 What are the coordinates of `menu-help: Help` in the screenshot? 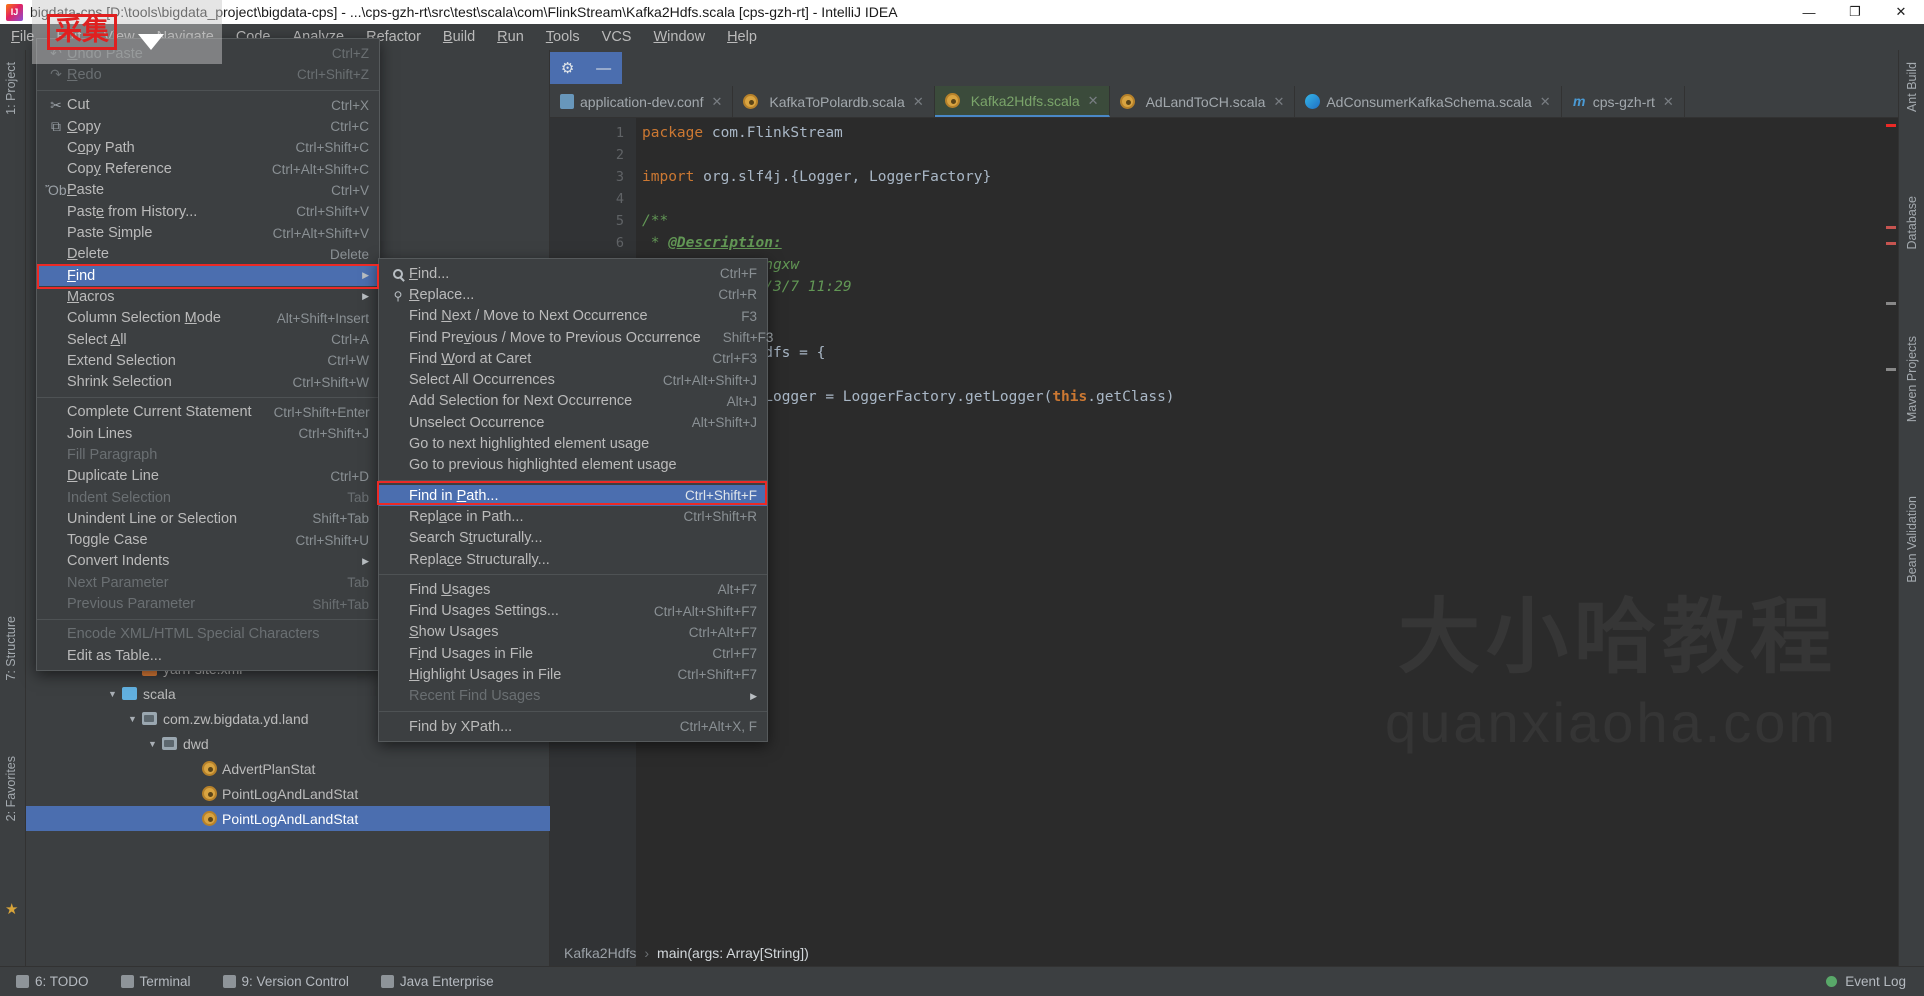 It's located at (742, 37).